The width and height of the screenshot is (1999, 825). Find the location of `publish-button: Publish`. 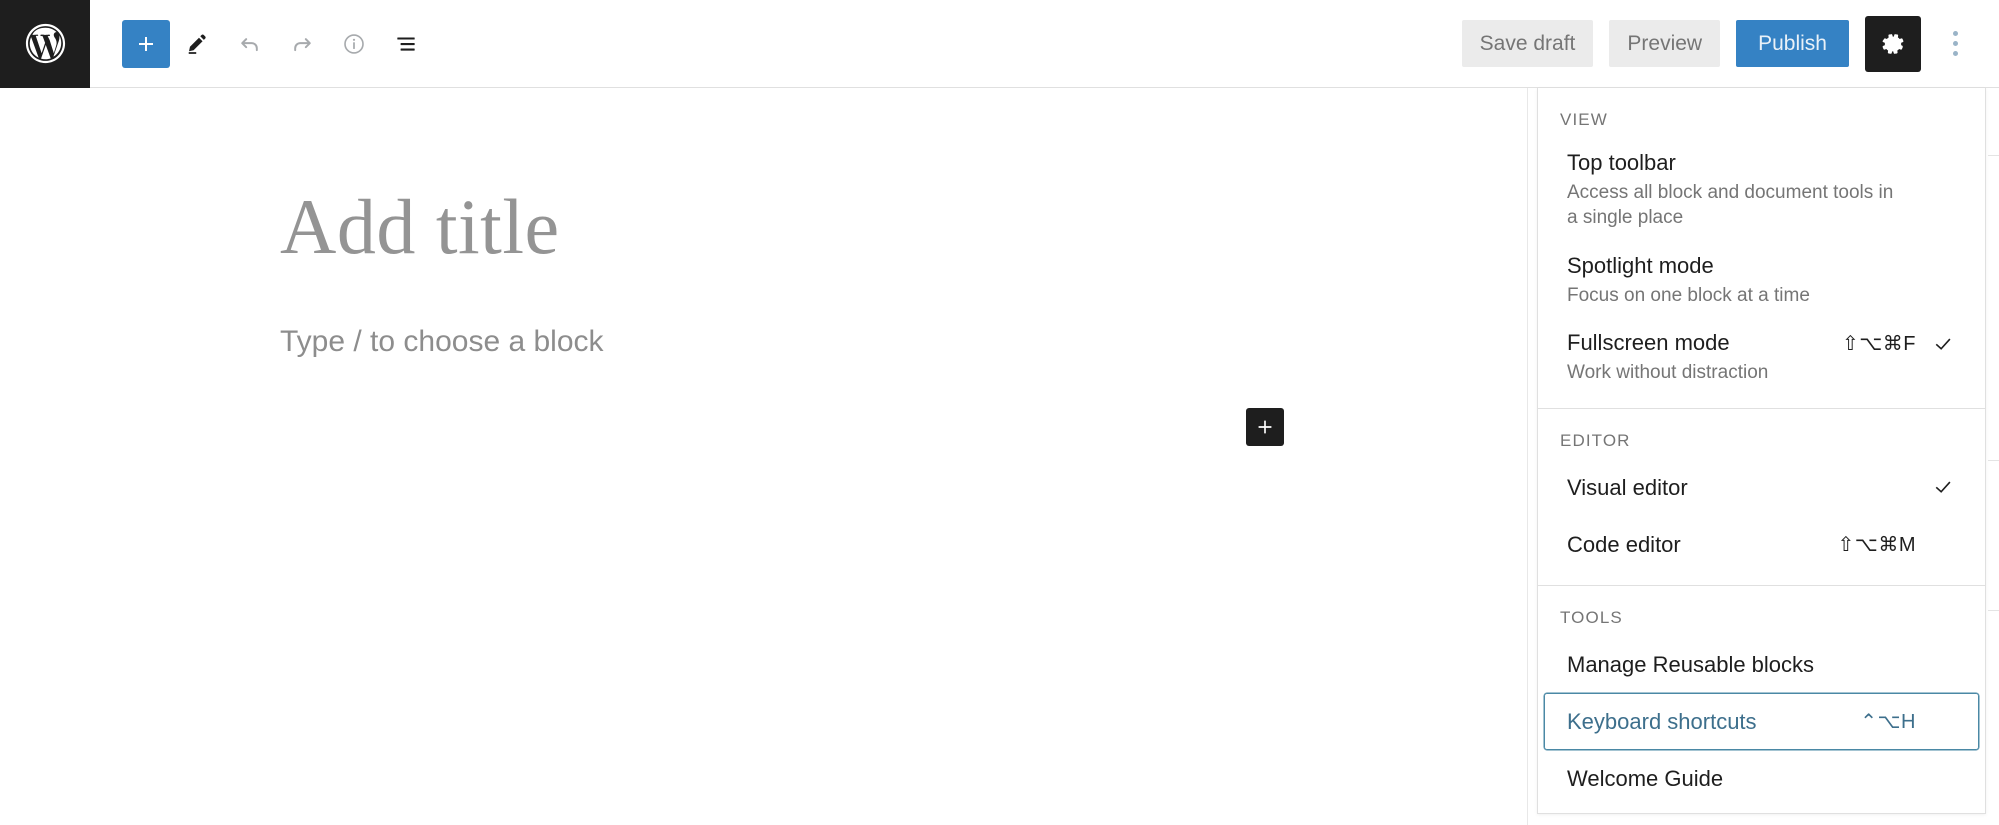

publish-button: Publish is located at coordinates (1792, 43).